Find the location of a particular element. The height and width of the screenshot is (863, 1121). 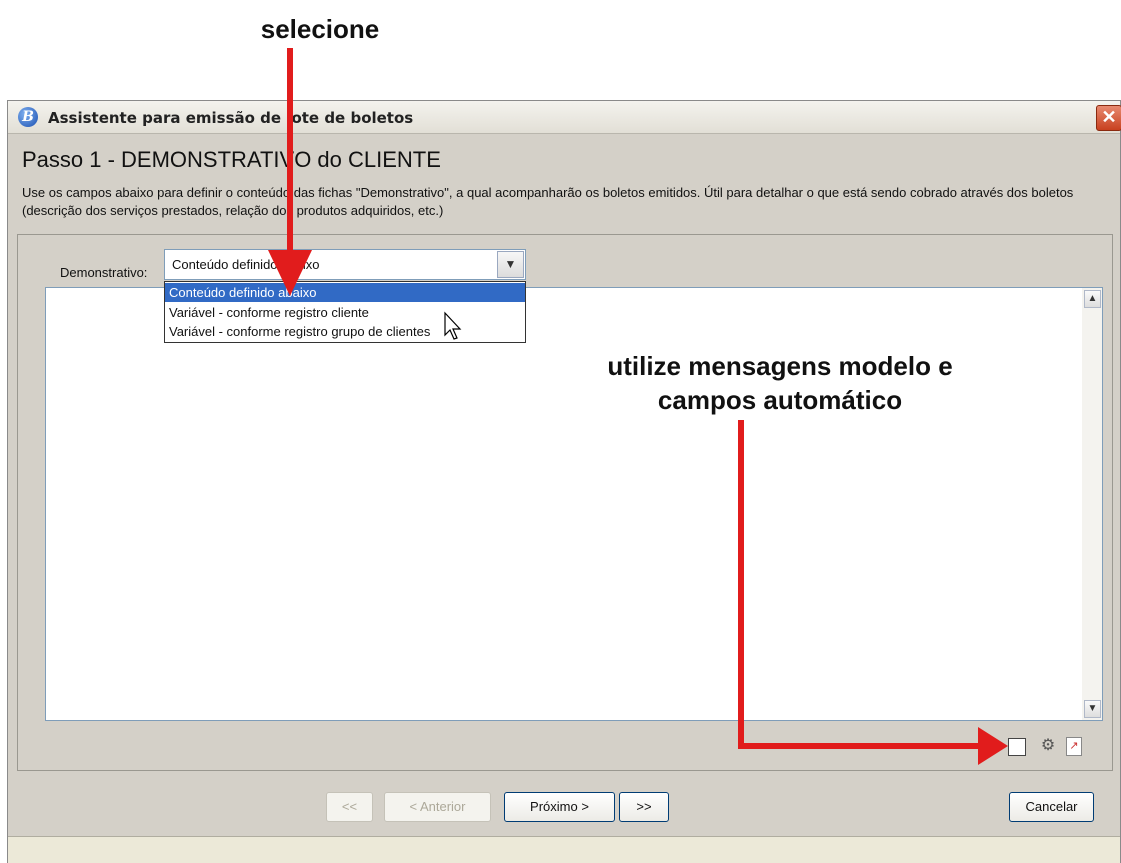

select-arrow-head is located at coordinates (290, 273).